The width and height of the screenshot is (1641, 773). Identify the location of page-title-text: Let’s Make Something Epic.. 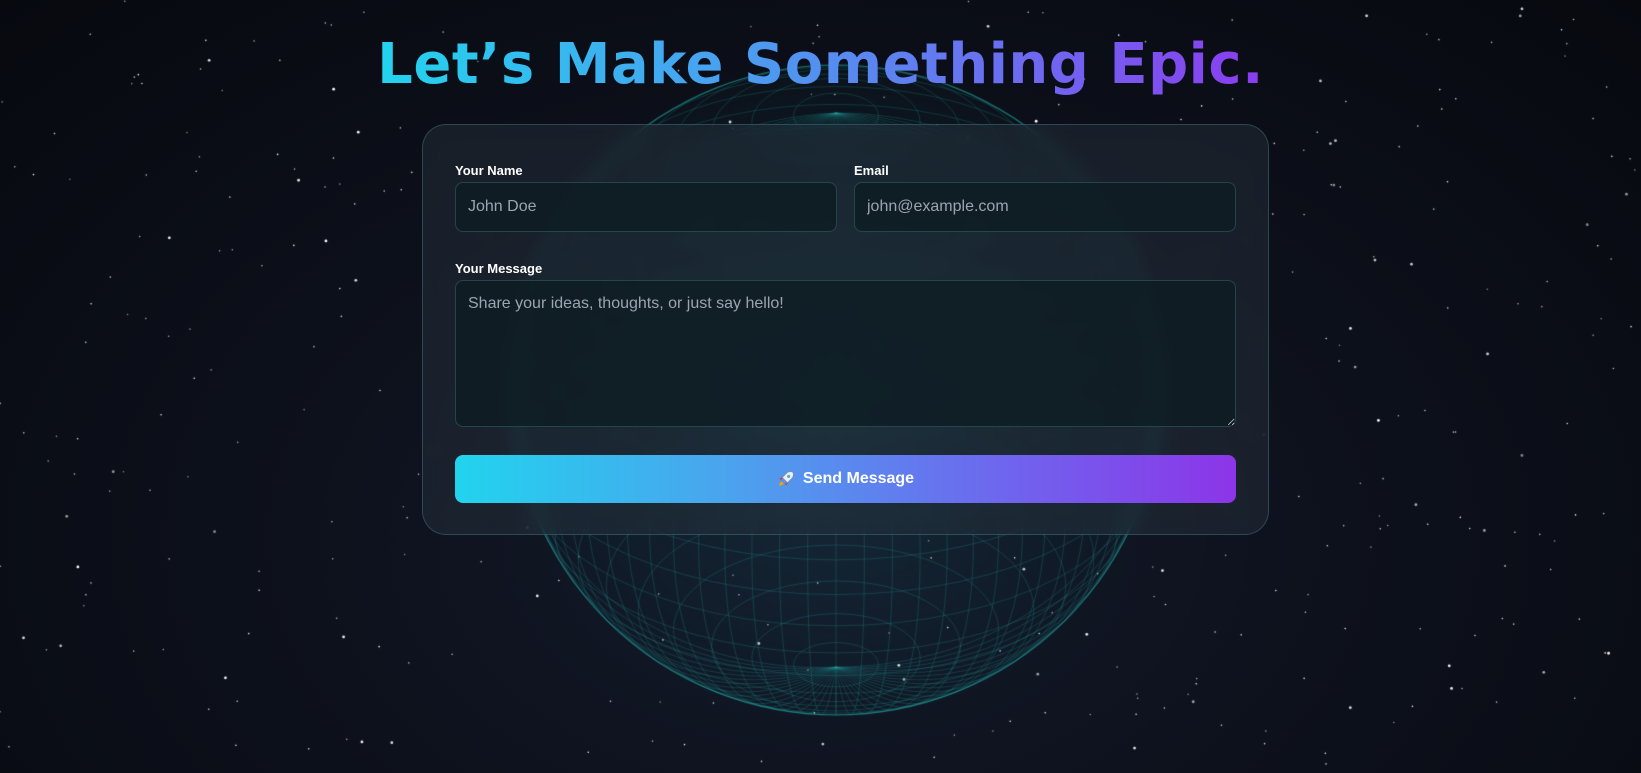
(820, 64).